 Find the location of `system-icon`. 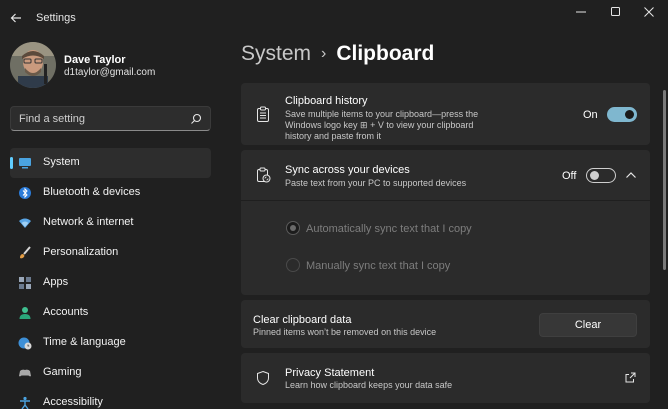

system-icon is located at coordinates (25, 163).